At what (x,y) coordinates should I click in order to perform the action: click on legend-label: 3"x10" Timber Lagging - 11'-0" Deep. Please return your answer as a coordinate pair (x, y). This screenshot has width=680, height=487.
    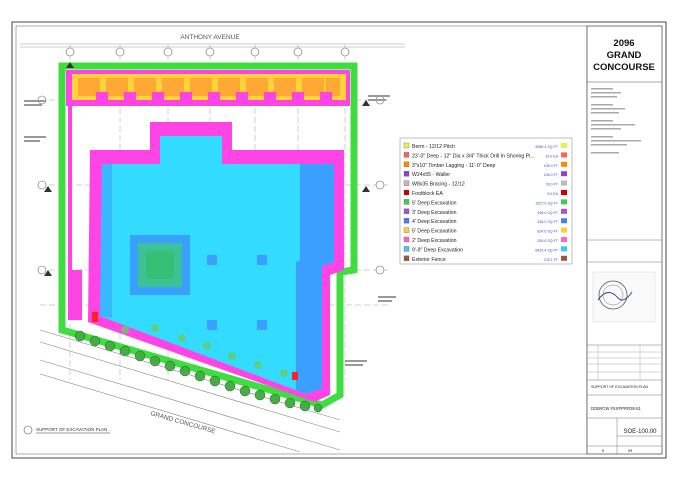
    Looking at the image, I should click on (454, 166).